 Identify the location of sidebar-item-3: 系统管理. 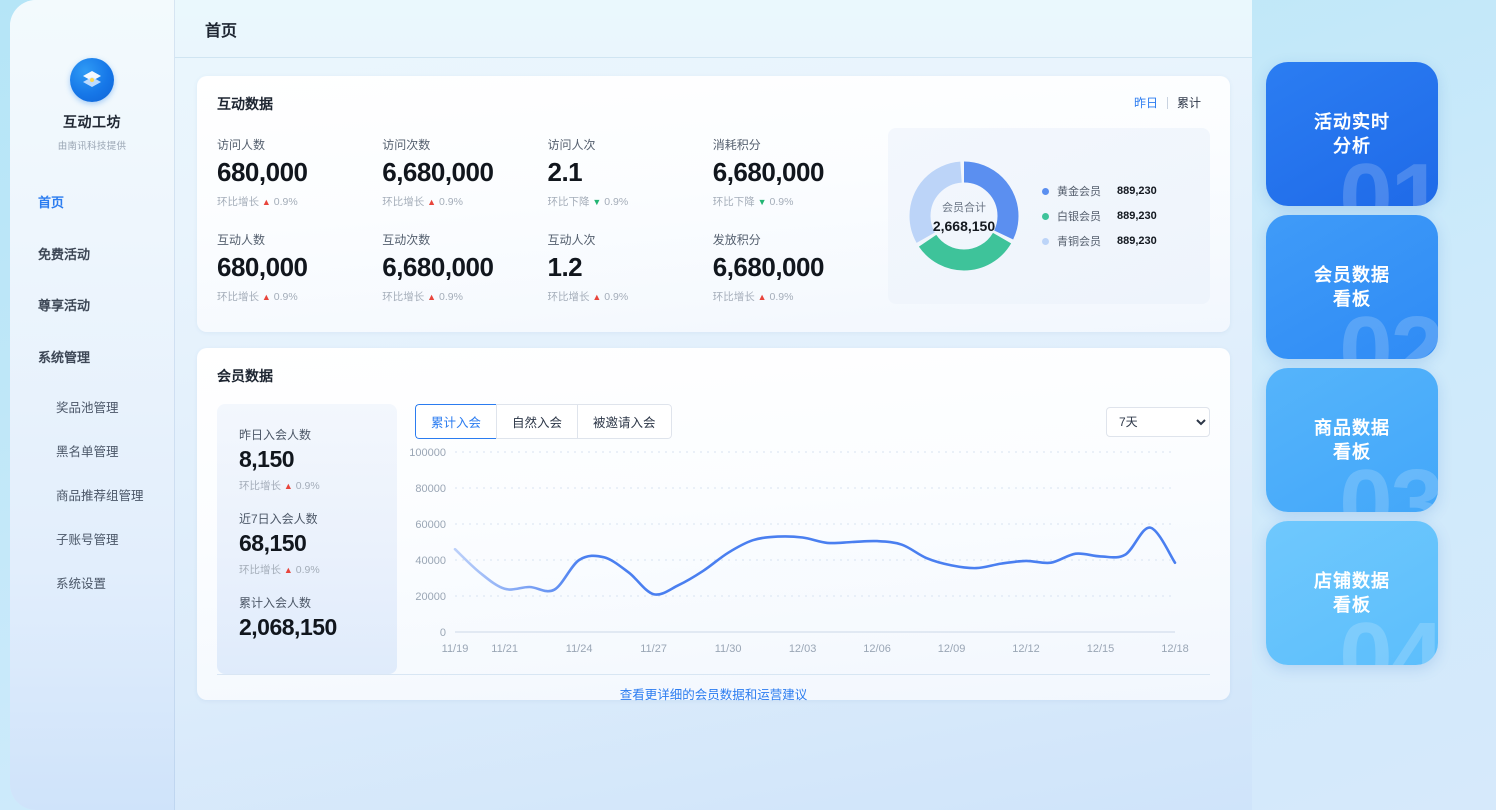
(92, 358).